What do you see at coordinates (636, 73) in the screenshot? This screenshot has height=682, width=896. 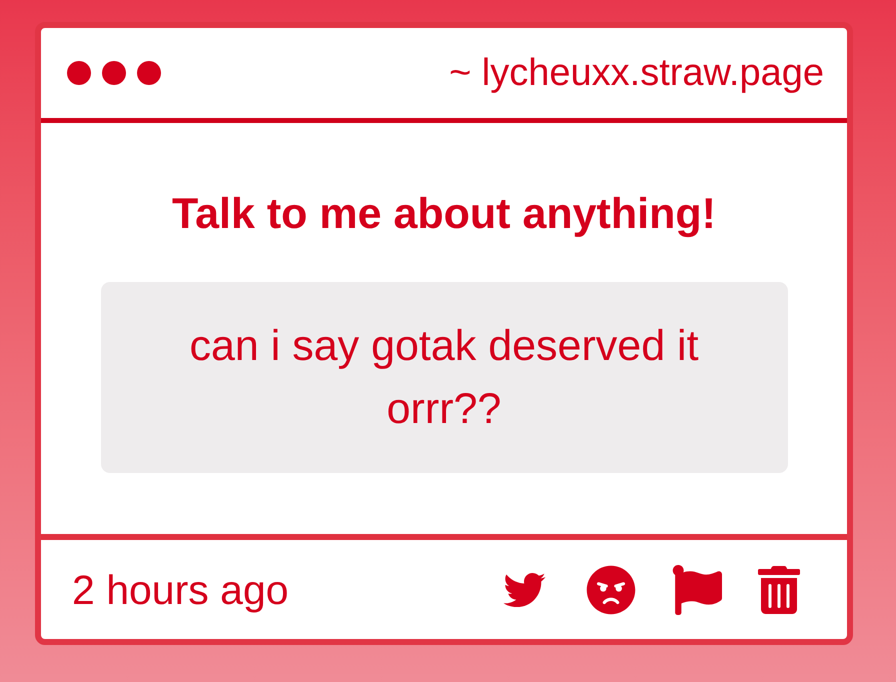 I see `page-url: ~ lycheuxx.straw.page` at bounding box center [636, 73].